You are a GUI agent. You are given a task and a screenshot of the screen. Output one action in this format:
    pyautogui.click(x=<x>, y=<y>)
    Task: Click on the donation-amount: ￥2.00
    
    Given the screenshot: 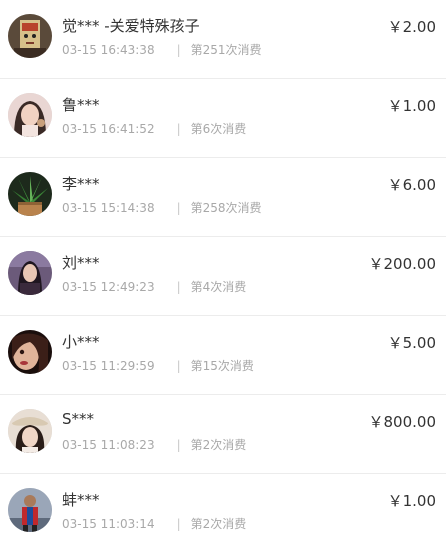 What is the action you would take?
    pyautogui.click(x=411, y=27)
    